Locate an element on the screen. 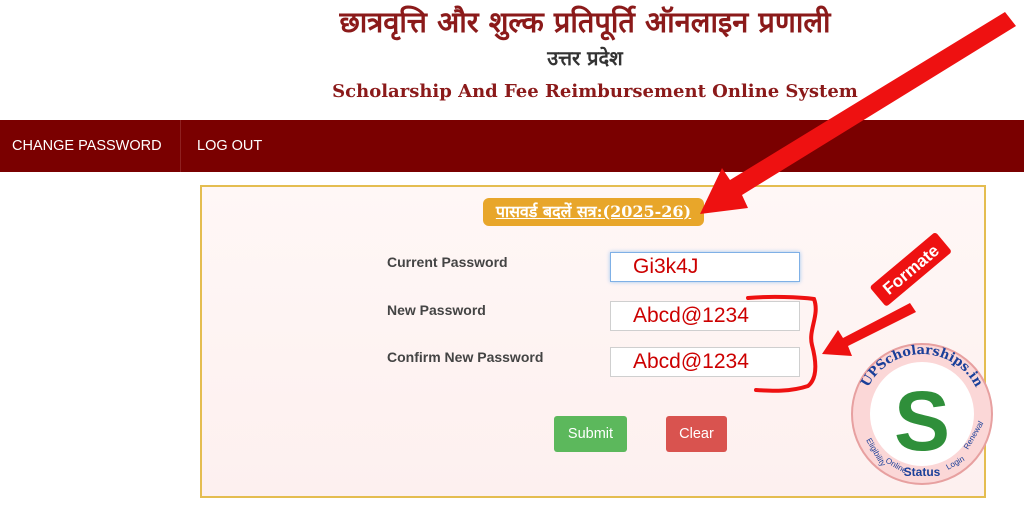  watermark-status: Status is located at coordinates (922, 472).